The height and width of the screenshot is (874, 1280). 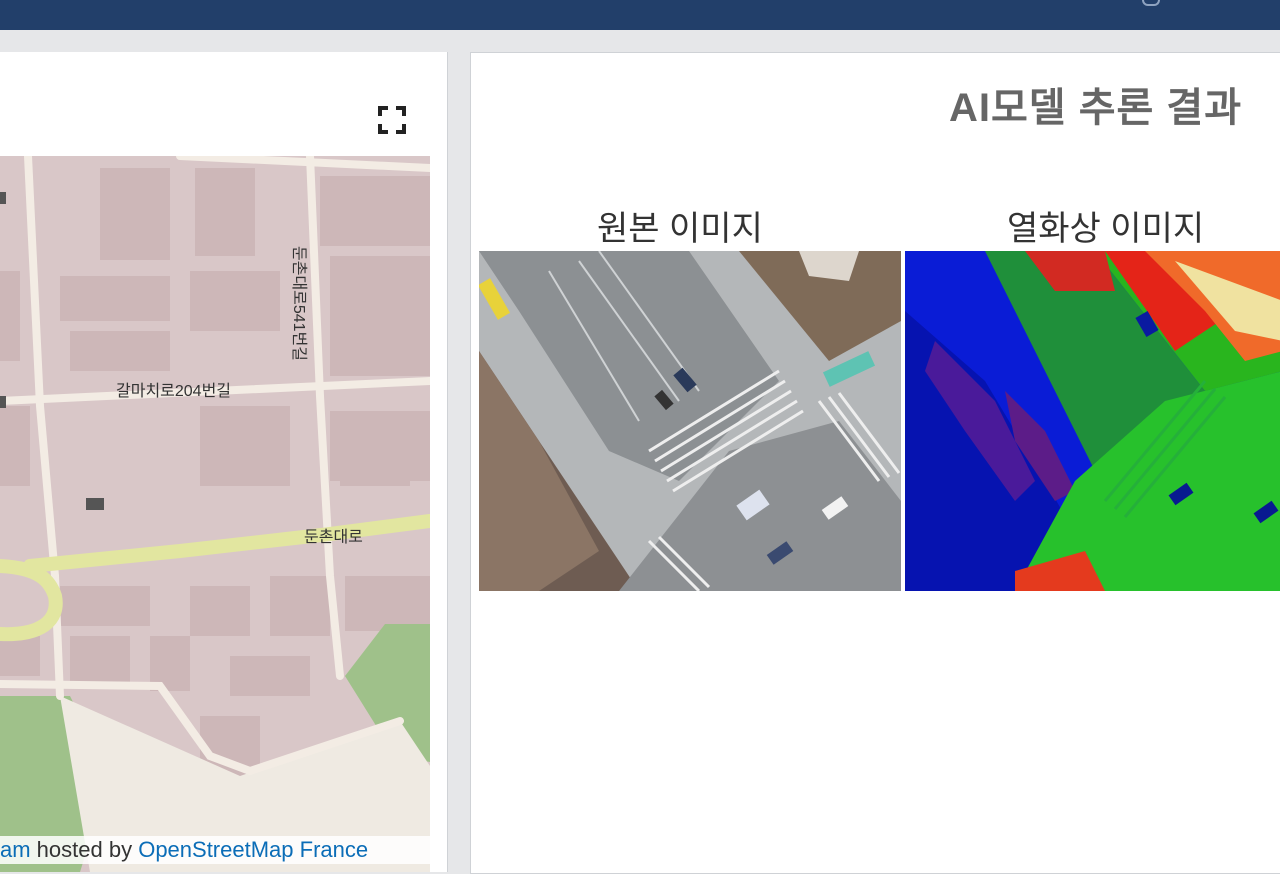 What do you see at coordinates (84, 849) in the screenshot?
I see `attribution-text: hosted by` at bounding box center [84, 849].